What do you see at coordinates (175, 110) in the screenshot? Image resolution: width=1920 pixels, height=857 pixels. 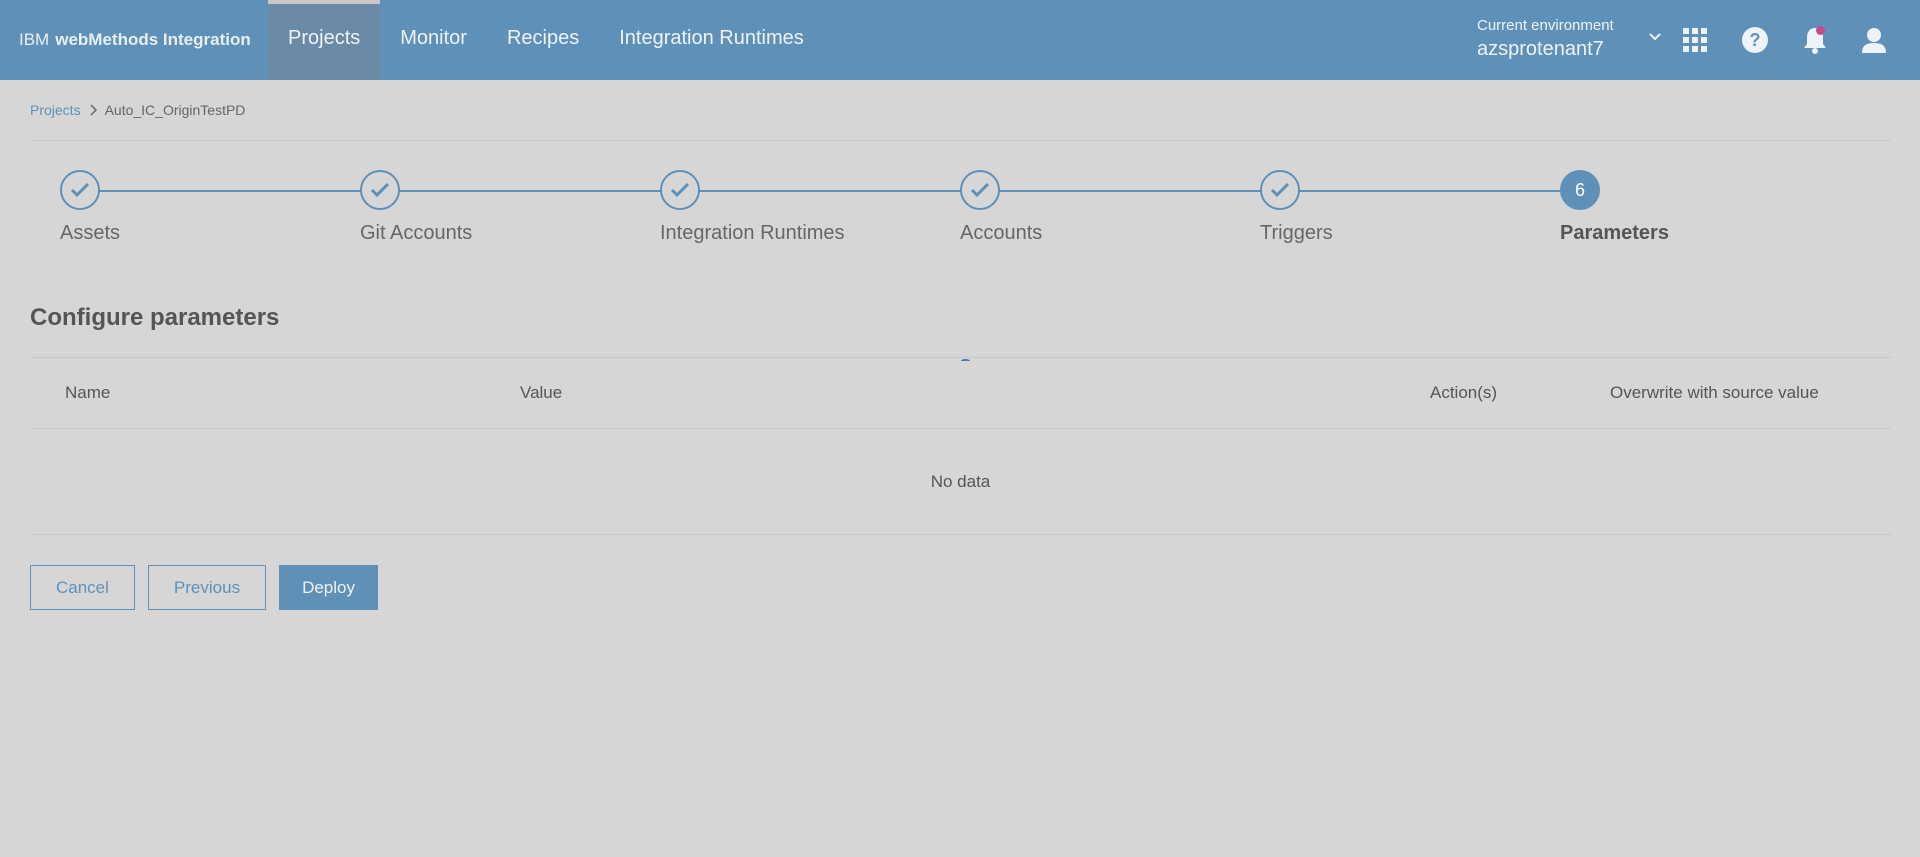 I see `breadcrumb-current: Auto_IC_OriginTestPD` at bounding box center [175, 110].